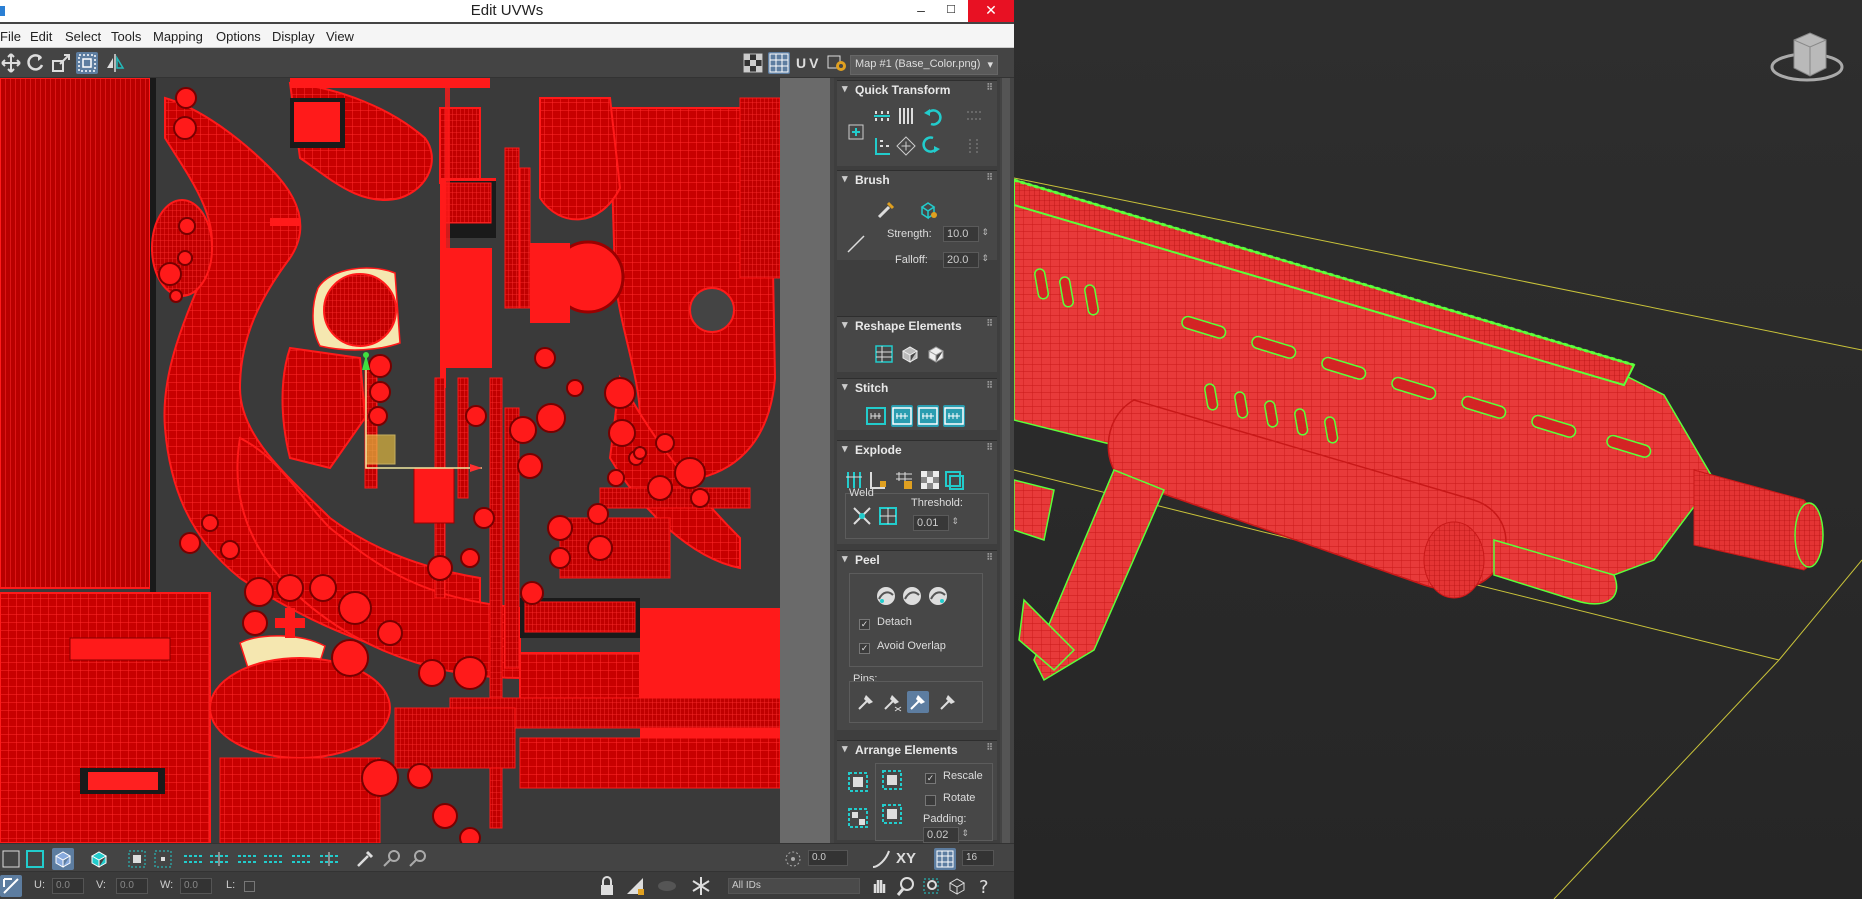 The image size is (1862, 899). Describe the element at coordinates (948, 702) in the screenshot. I see `select-pins-icon` at that location.